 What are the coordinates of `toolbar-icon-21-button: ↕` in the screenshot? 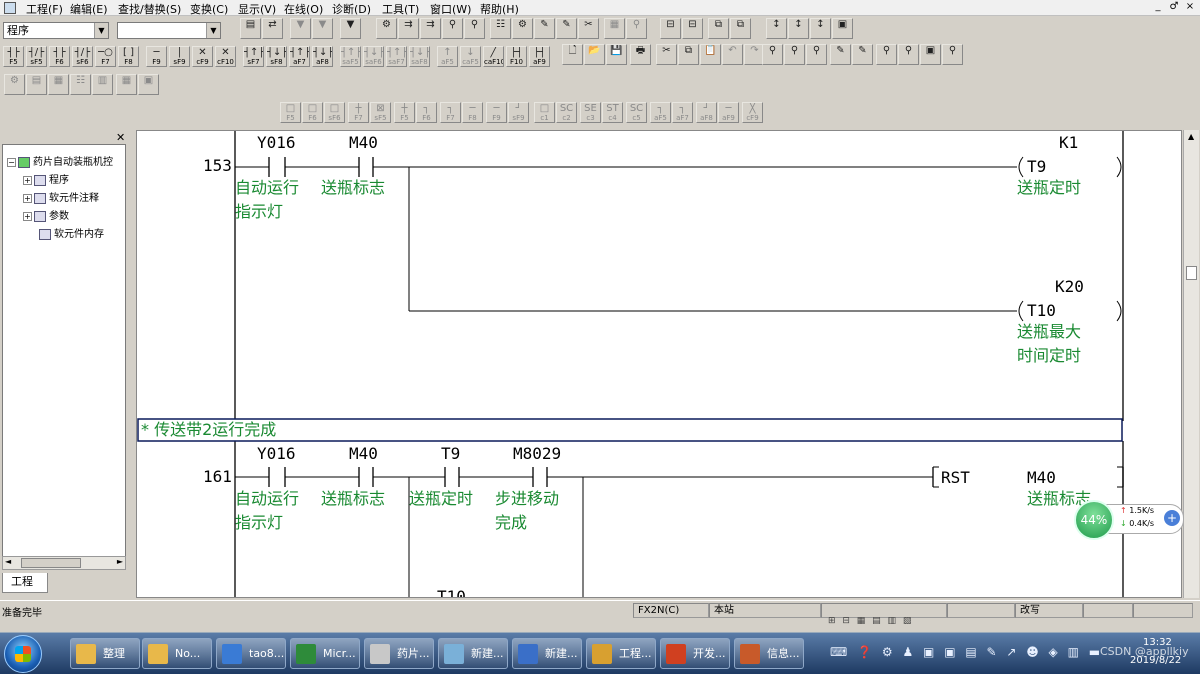 It's located at (776, 28).